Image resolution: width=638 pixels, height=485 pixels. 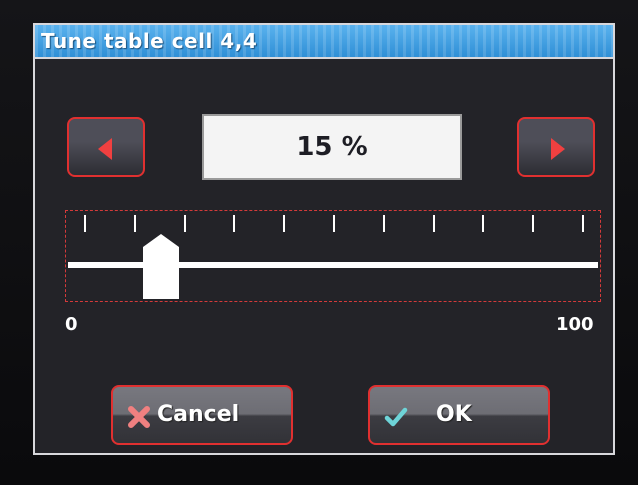 What do you see at coordinates (324, 42) in the screenshot?
I see `title-bar: Tune table cell 4,4` at bounding box center [324, 42].